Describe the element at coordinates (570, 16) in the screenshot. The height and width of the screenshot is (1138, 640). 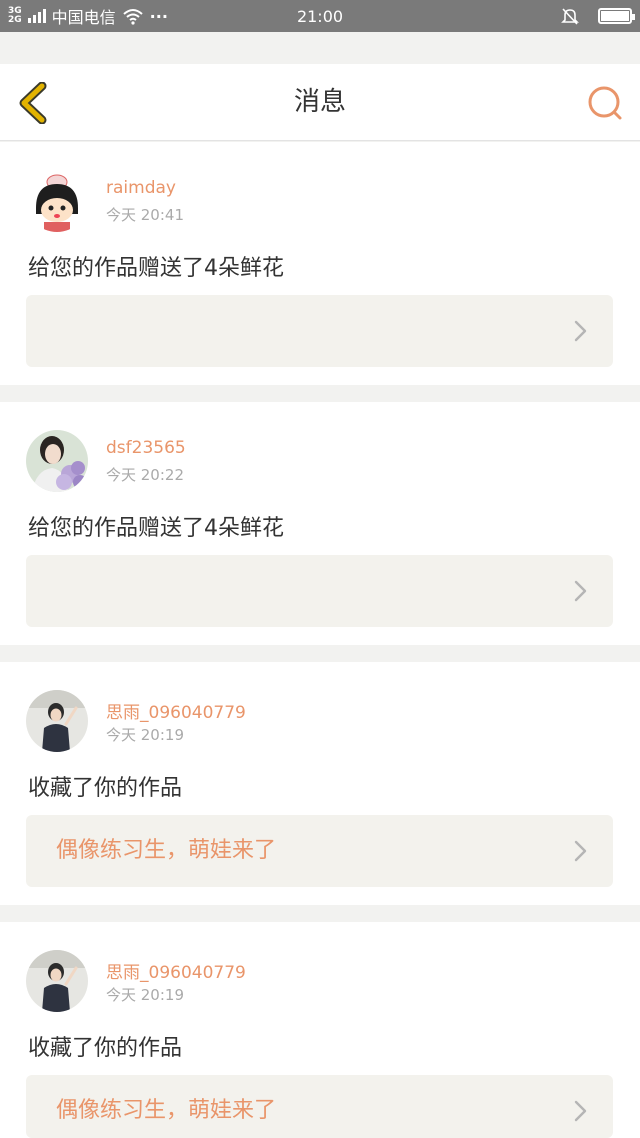
I see `bell-muted-icon` at that location.